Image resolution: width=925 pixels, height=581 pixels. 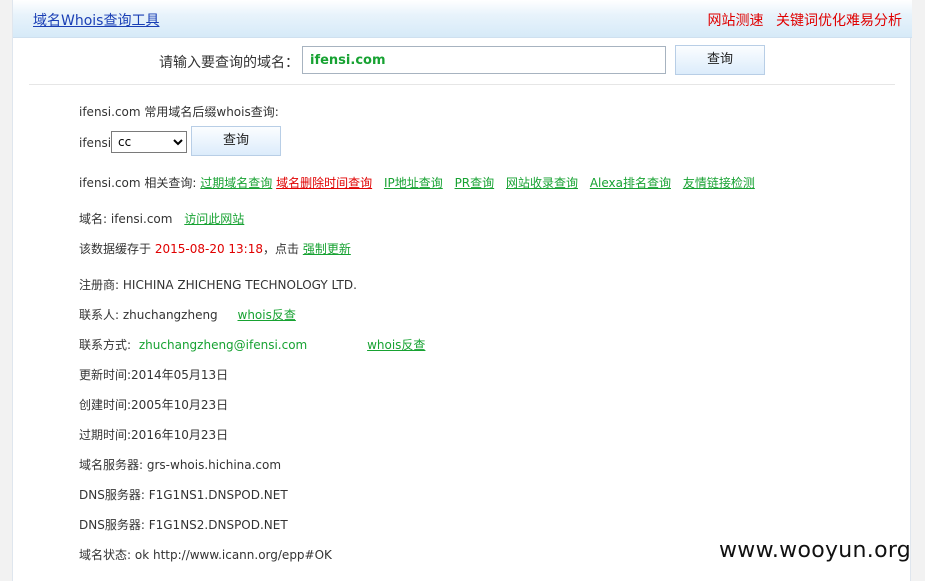 What do you see at coordinates (96, 20) in the screenshot?
I see `site-title-link: 域名Whois查询工具` at bounding box center [96, 20].